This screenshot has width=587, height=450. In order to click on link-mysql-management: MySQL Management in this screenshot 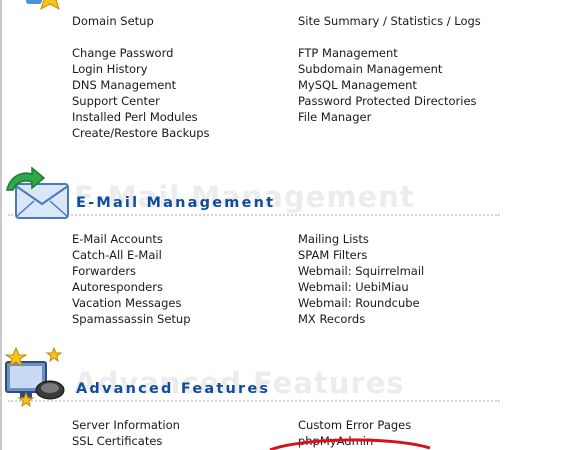, I will do `click(357, 85)`.